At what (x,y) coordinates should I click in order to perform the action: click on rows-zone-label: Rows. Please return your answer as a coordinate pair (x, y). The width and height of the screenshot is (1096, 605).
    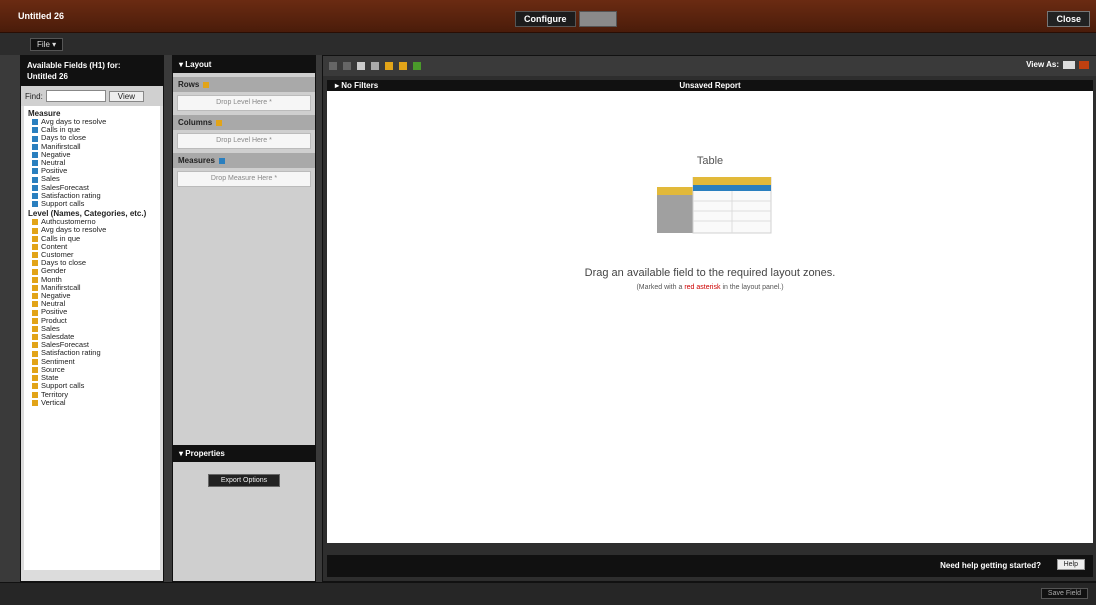
    Looking at the image, I should click on (244, 84).